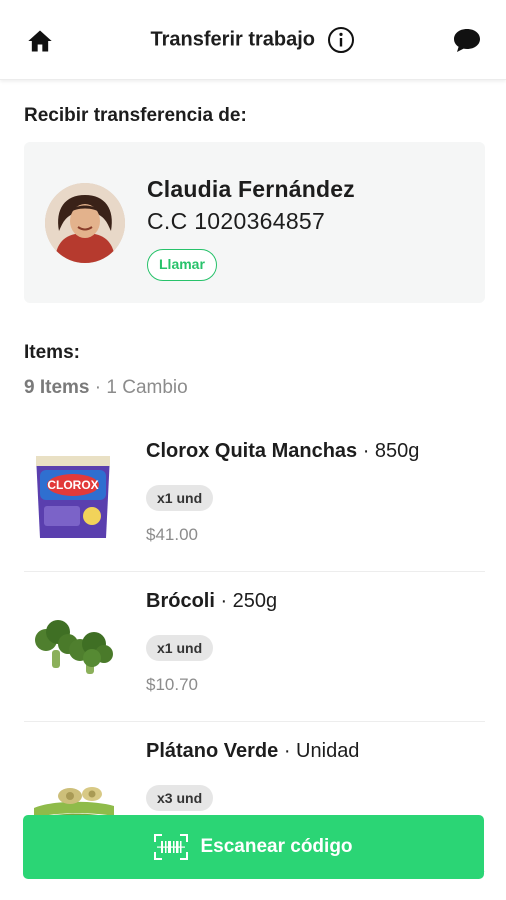  What do you see at coordinates (171, 847) in the screenshot?
I see `barcode-scan-icon` at bounding box center [171, 847].